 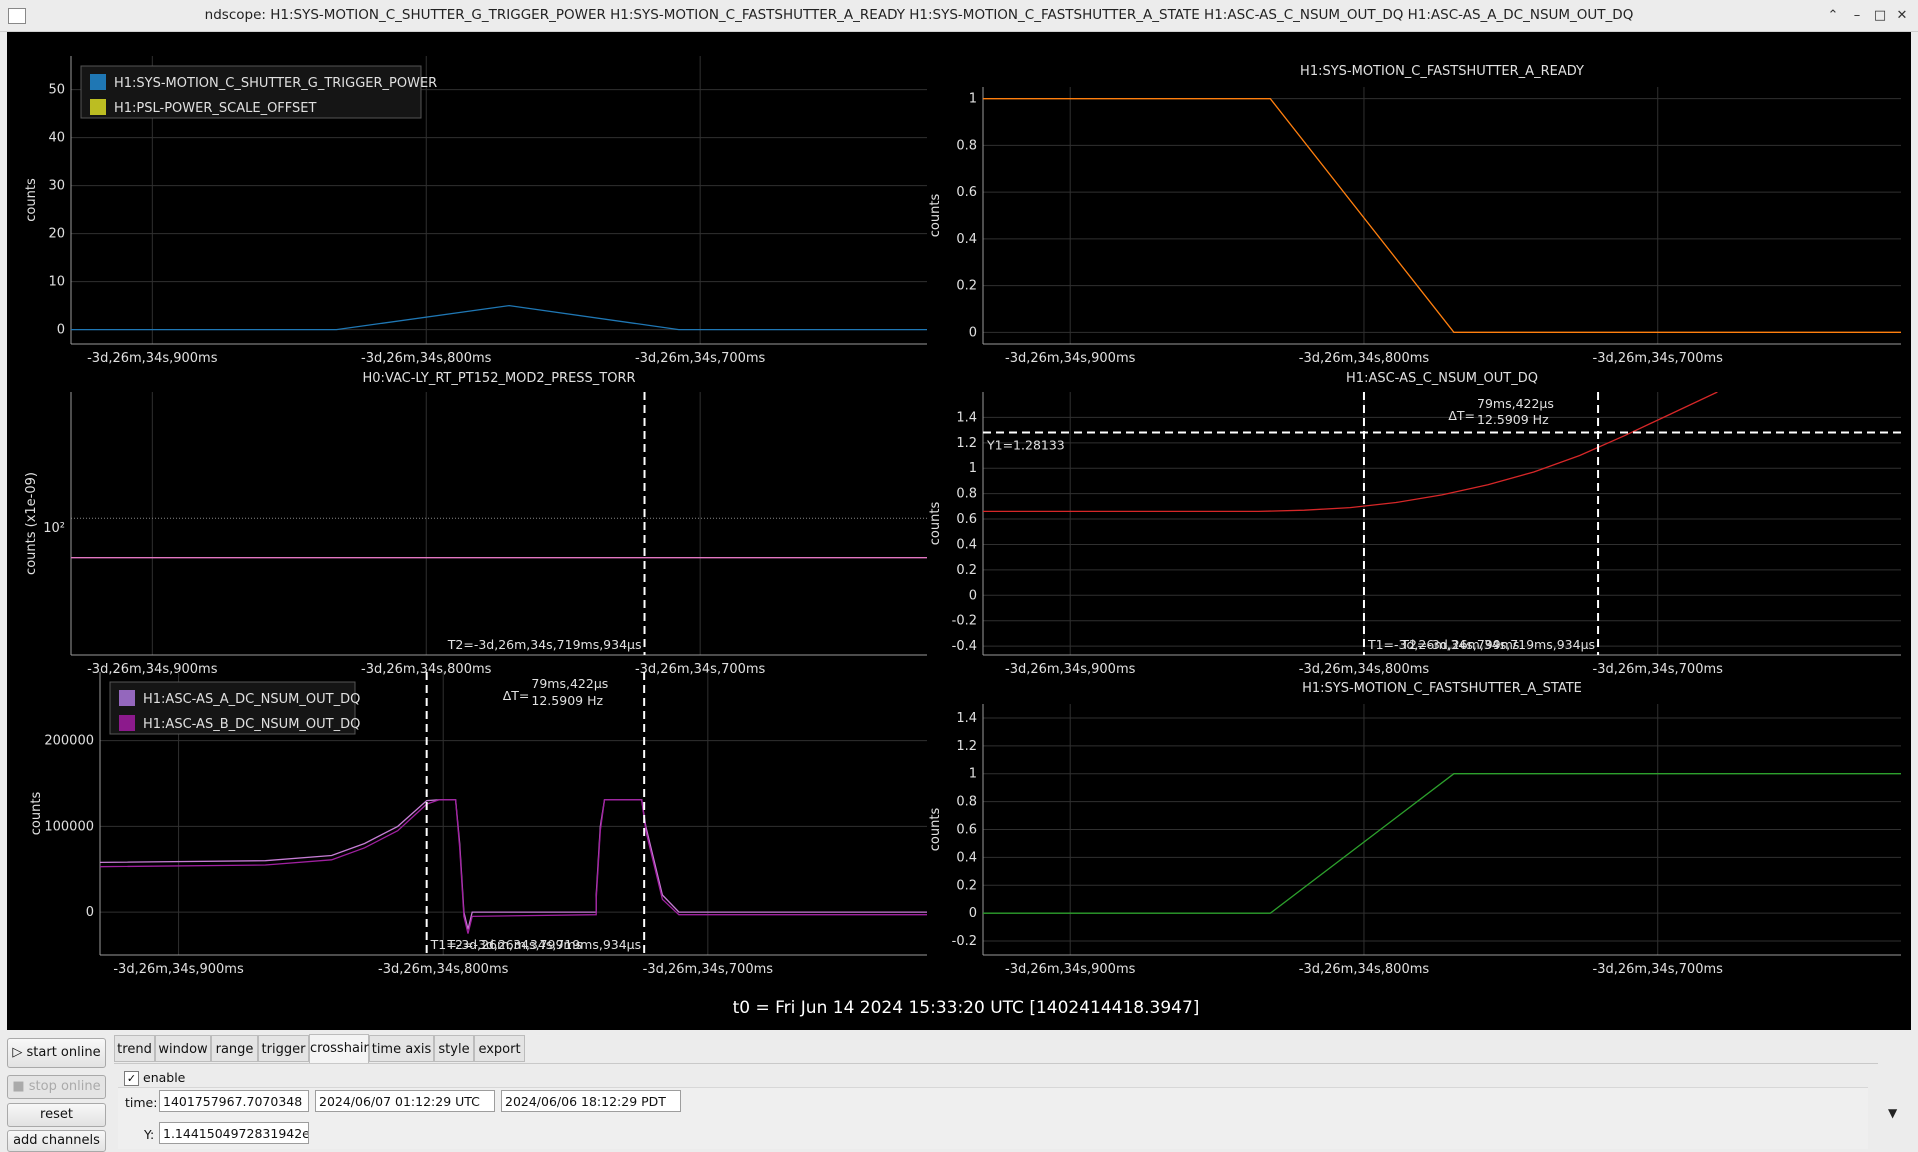 What do you see at coordinates (591, 1101) in the screenshot?
I see `time-pdt-field: 2024/06/06 18:12:29 PDT` at bounding box center [591, 1101].